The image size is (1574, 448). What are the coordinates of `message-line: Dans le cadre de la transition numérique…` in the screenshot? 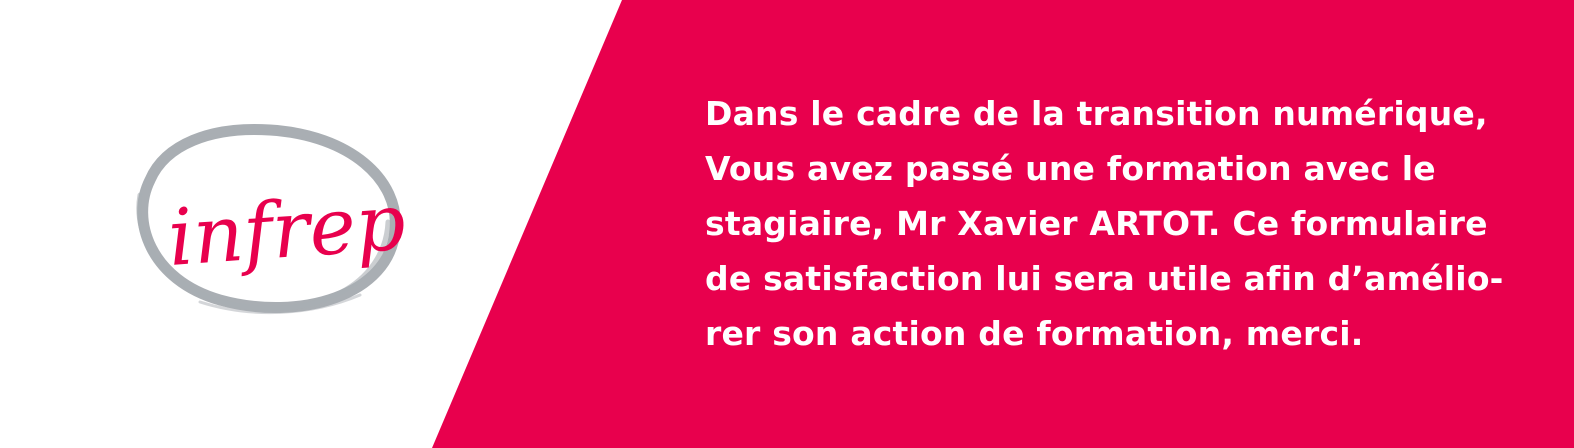 It's located at (1096, 113).